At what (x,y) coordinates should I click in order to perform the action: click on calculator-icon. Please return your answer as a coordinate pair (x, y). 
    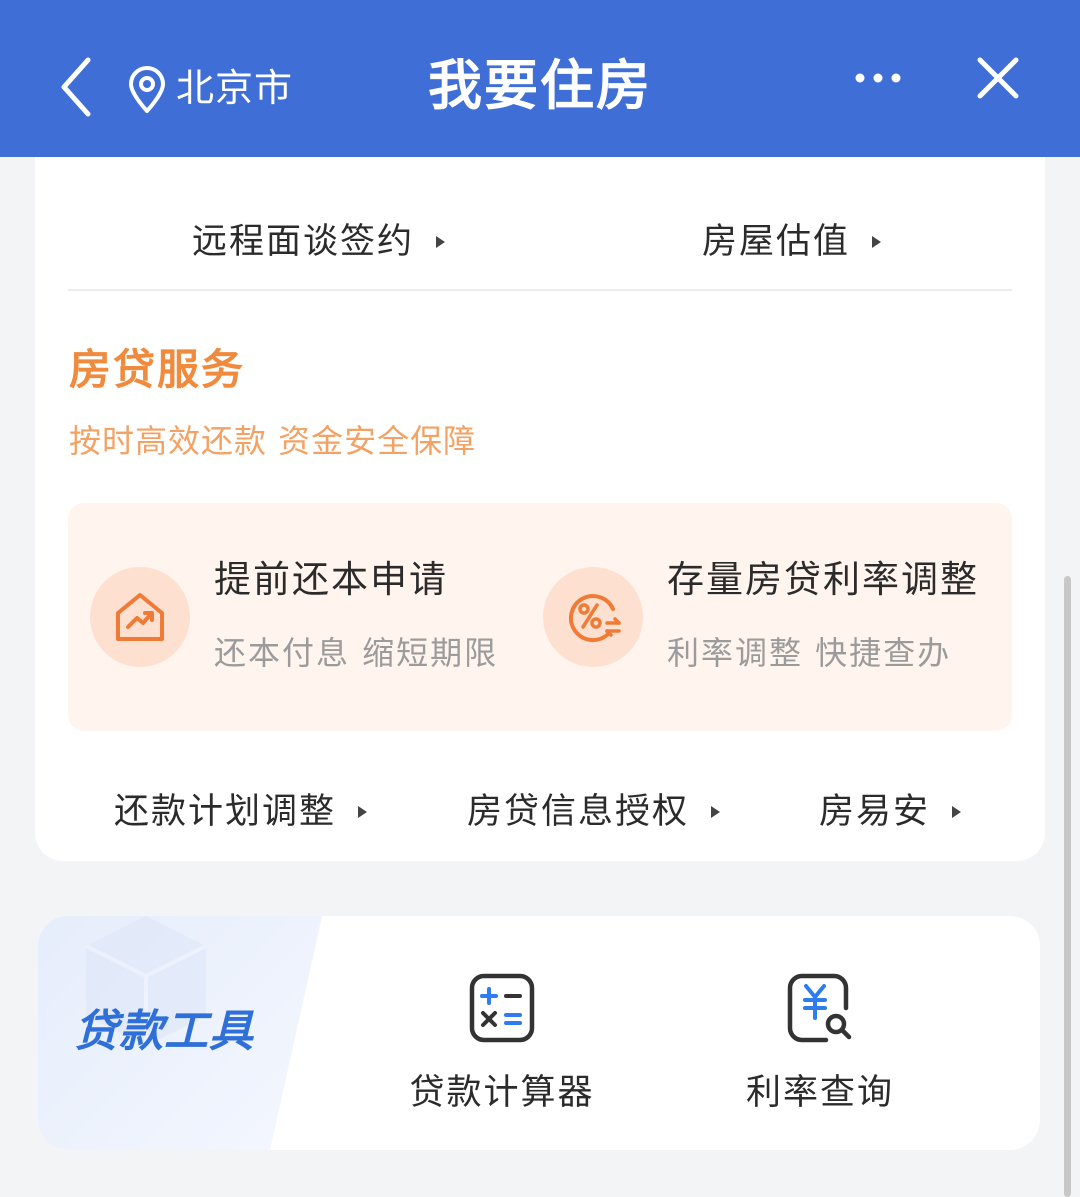
    Looking at the image, I should click on (502, 1008).